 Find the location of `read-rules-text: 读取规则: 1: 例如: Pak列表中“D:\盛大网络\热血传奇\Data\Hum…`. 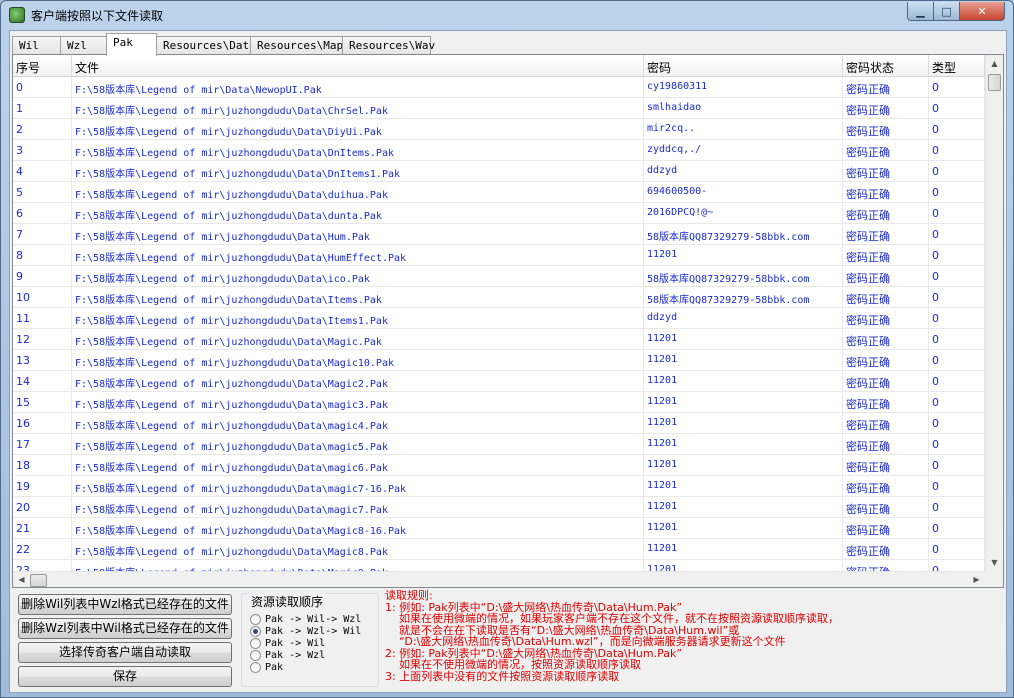

read-rules-text: 读取规则: 1: 例如: Pak列表中“D:\盛大网络\热血传奇\Data\Hum… is located at coordinates (635, 636).